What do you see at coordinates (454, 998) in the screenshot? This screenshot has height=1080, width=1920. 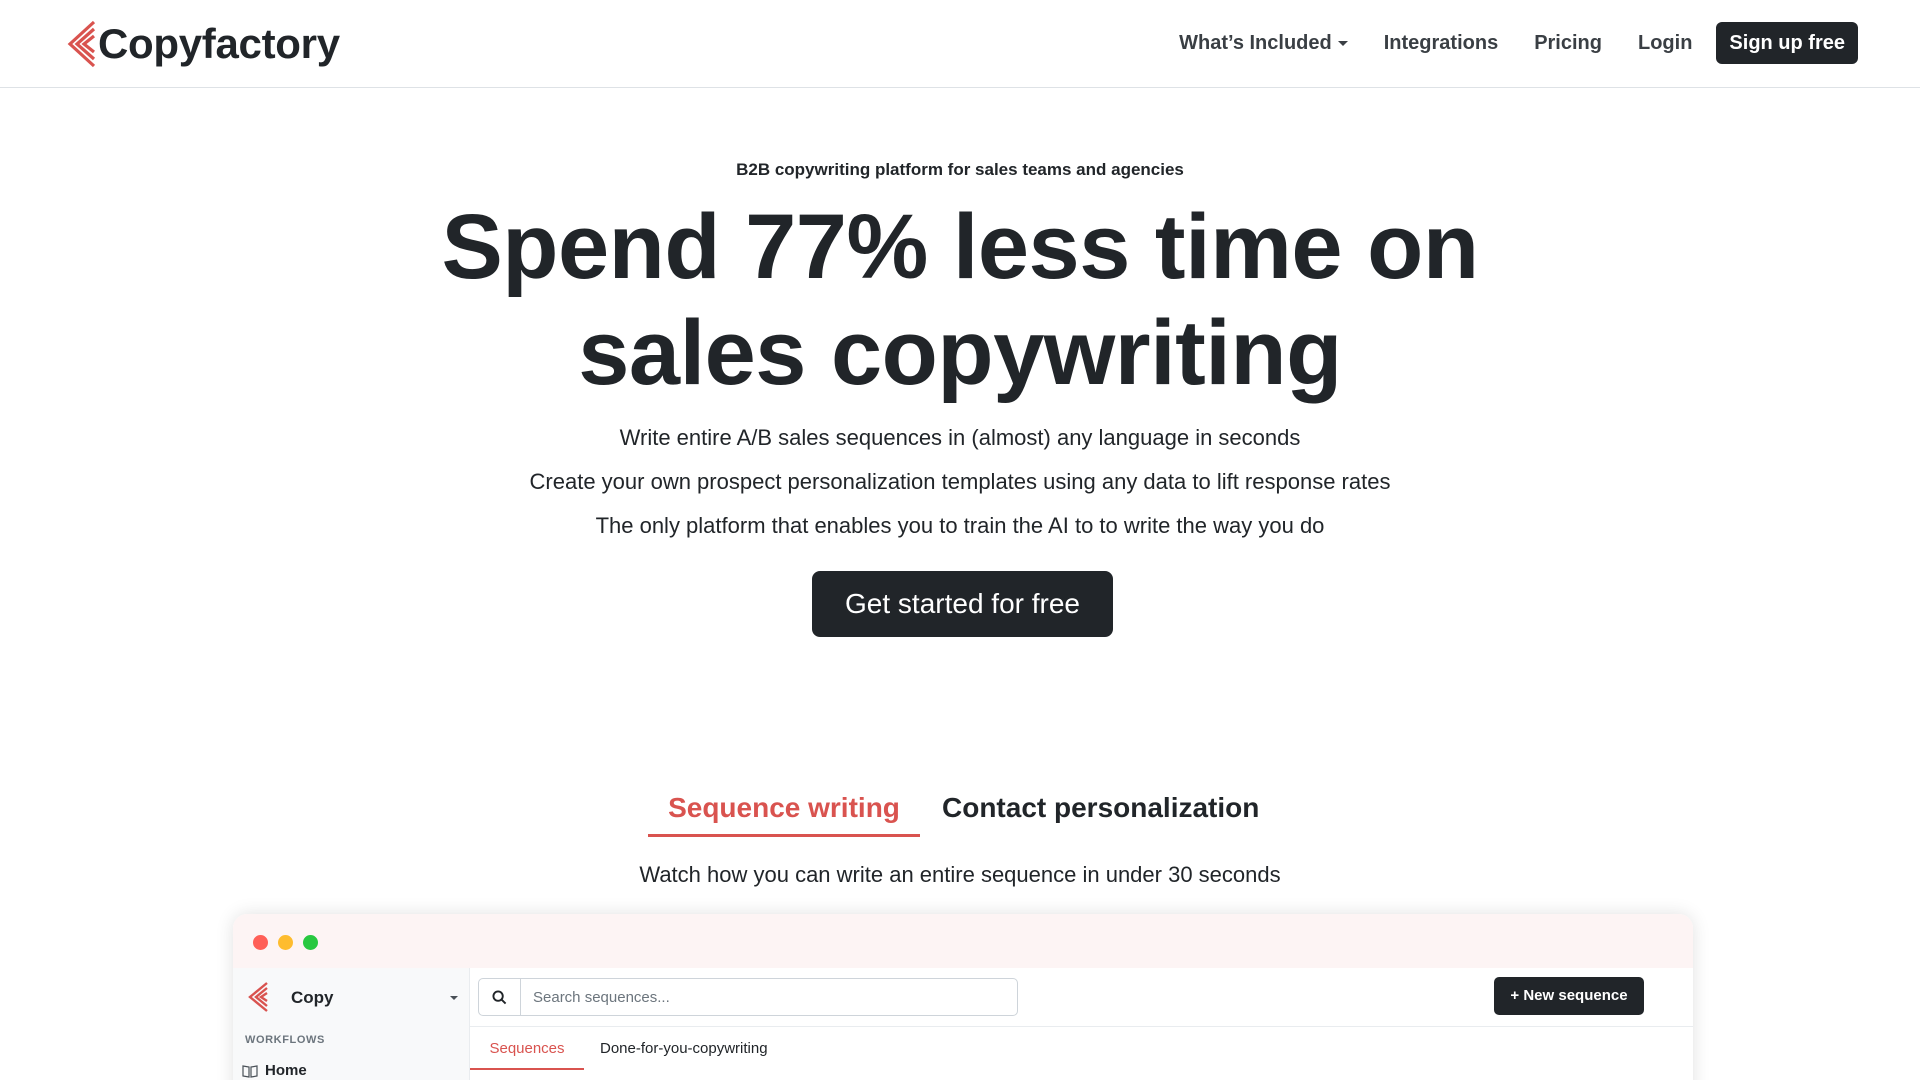 I see `workspace-dropdown-icon` at bounding box center [454, 998].